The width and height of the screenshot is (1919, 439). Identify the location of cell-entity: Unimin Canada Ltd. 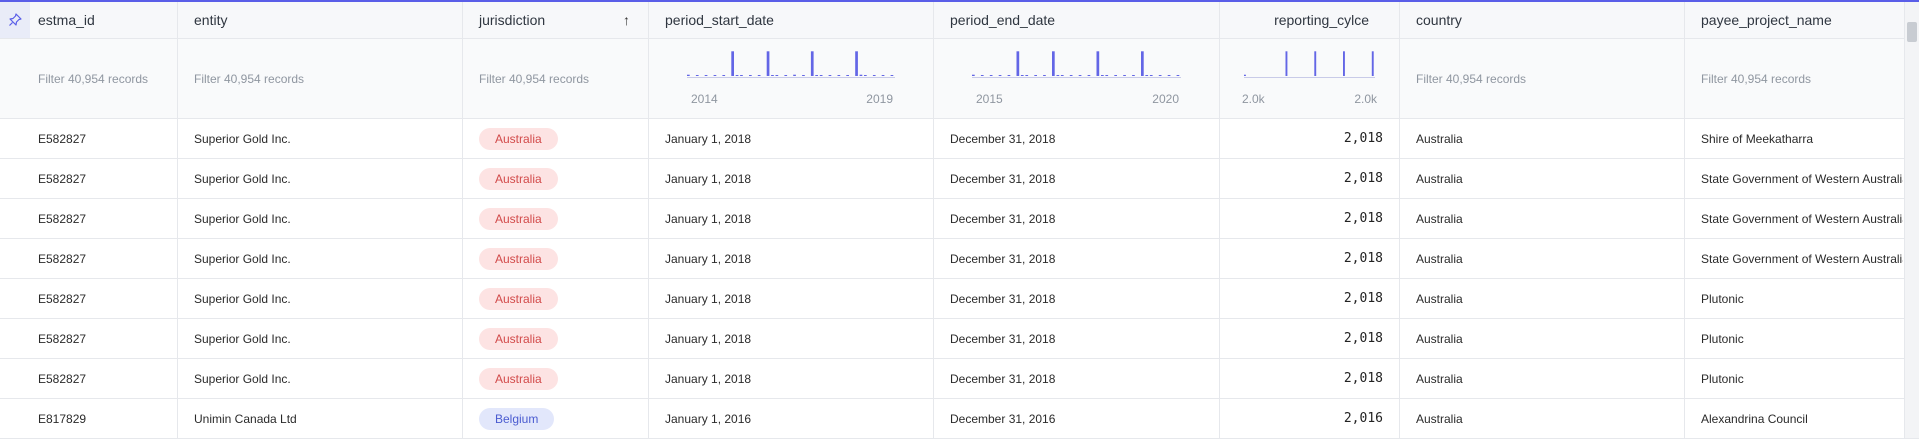
(320, 418).